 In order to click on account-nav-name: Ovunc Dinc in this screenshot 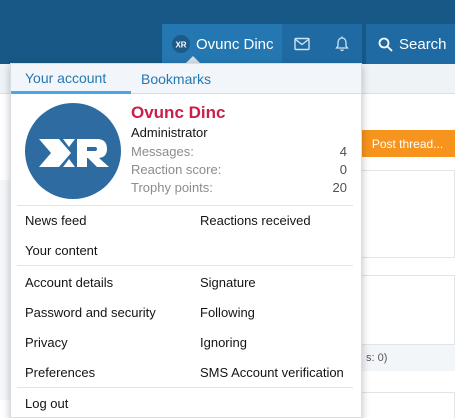, I will do `click(235, 44)`.